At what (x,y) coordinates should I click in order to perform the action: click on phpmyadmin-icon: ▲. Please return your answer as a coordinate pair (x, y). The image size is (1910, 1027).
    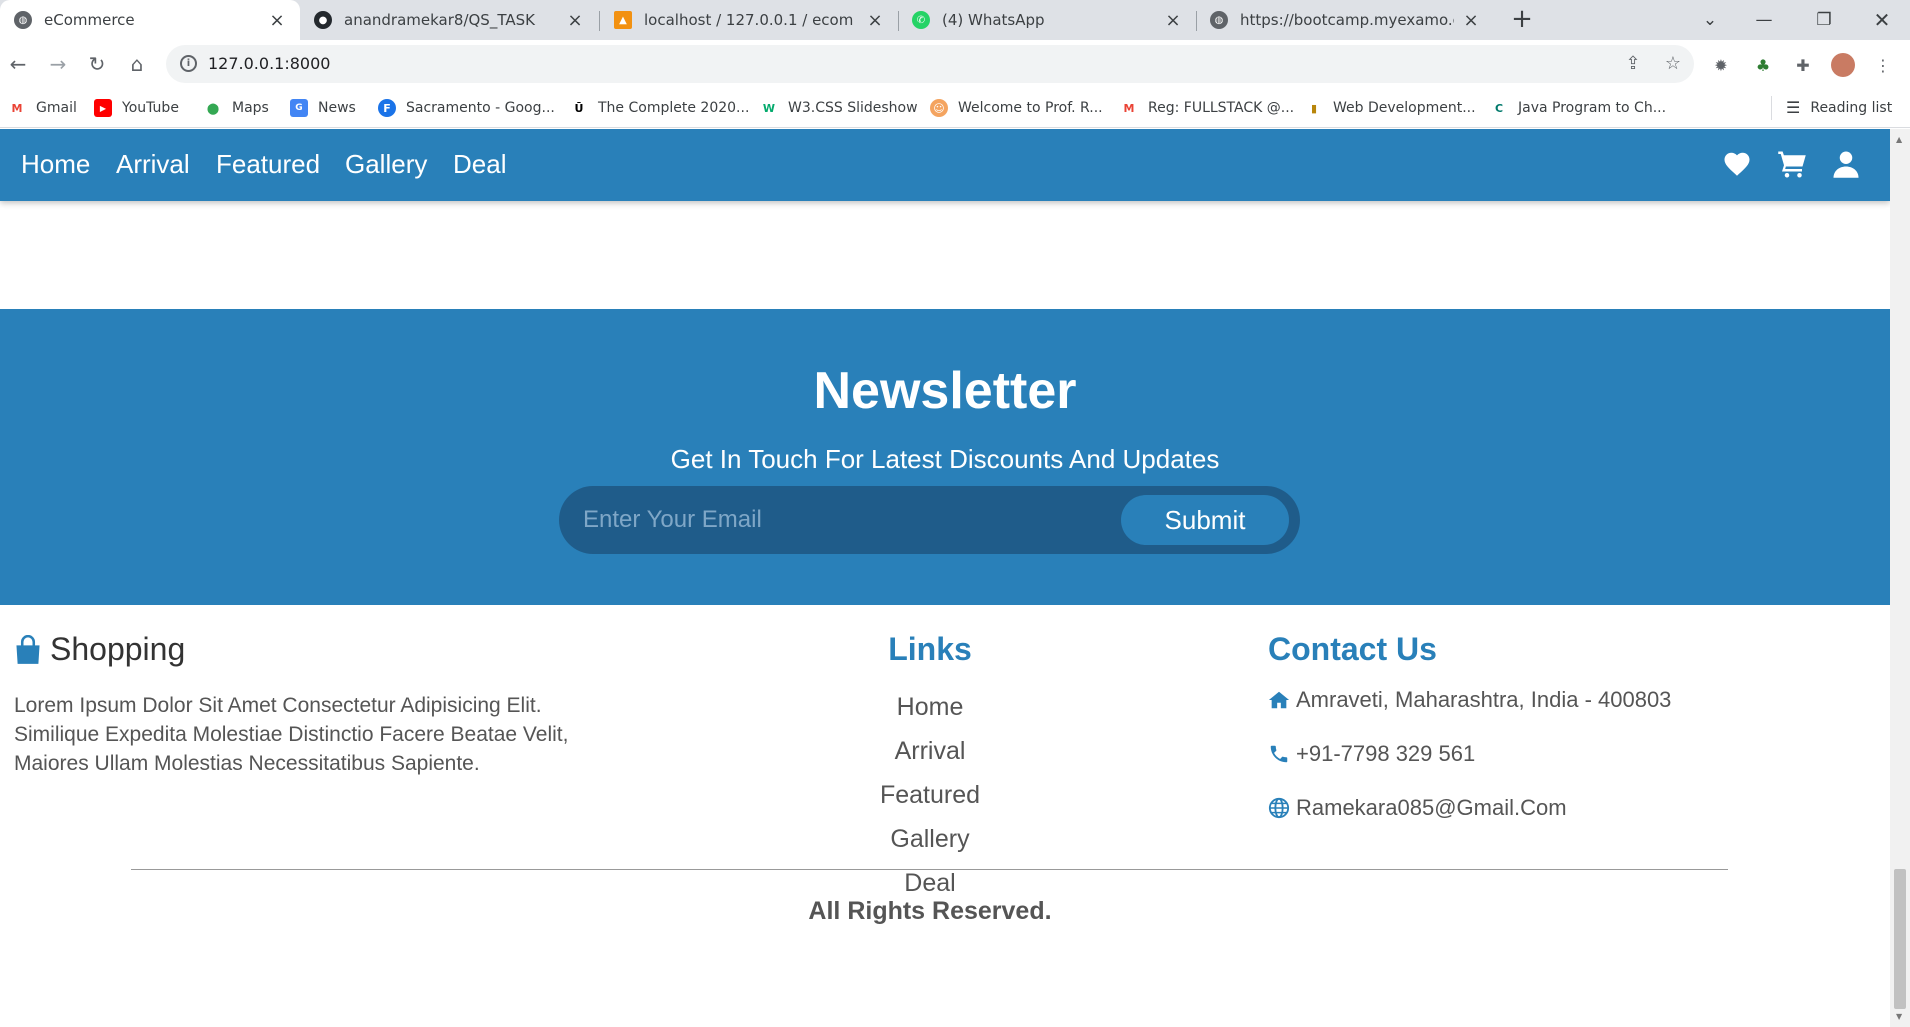
    Looking at the image, I should click on (623, 20).